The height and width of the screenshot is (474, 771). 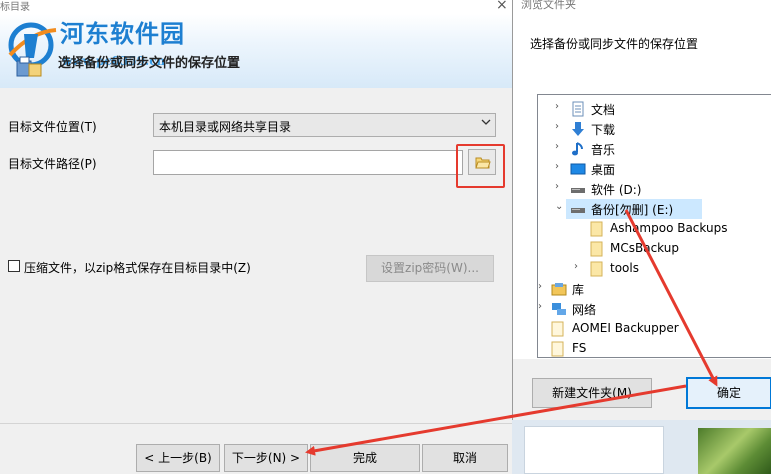 What do you see at coordinates (137, 268) in the screenshot?
I see `zip-checkbox-label: 压缩文件，以zip格式保存在目标目录中(Z)` at bounding box center [137, 268].